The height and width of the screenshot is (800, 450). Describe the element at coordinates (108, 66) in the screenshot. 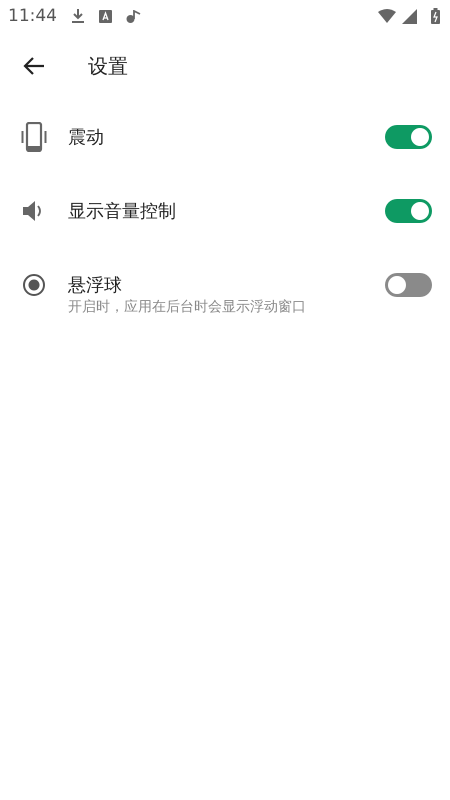

I see `page-title: 设置` at that location.